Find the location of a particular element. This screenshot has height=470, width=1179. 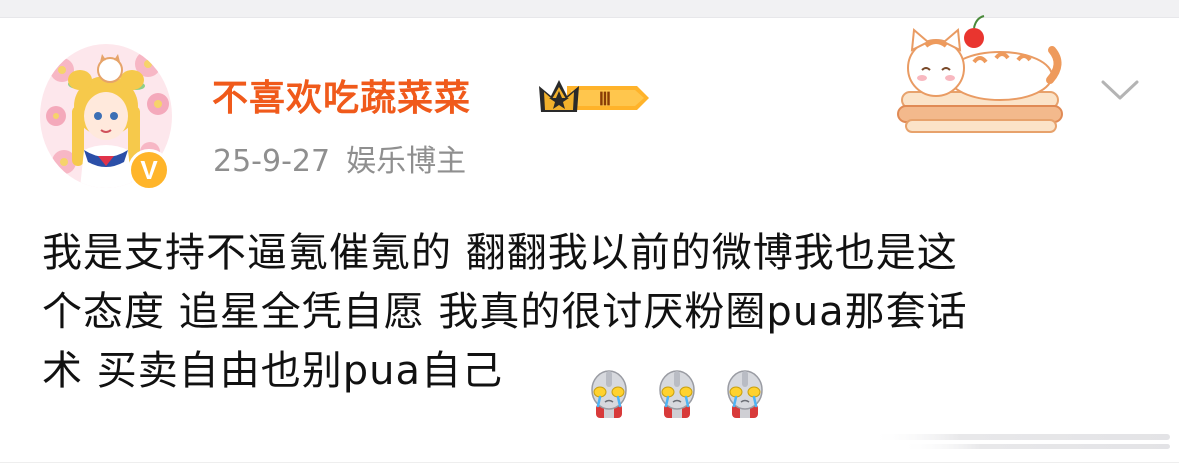

level-badge-label: Ⅲ is located at coordinates (605, 99).